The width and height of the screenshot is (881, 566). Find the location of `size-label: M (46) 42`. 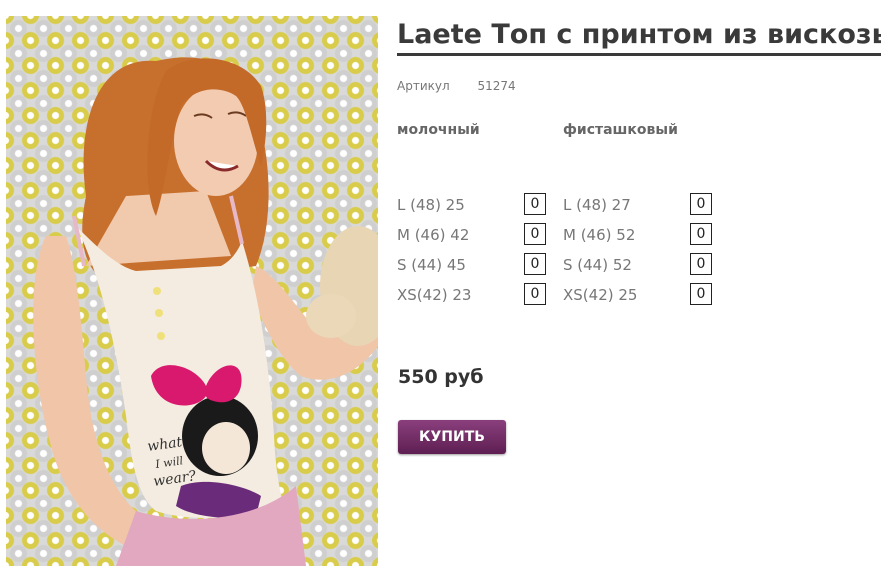

size-label: M (46) 42 is located at coordinates (433, 235).